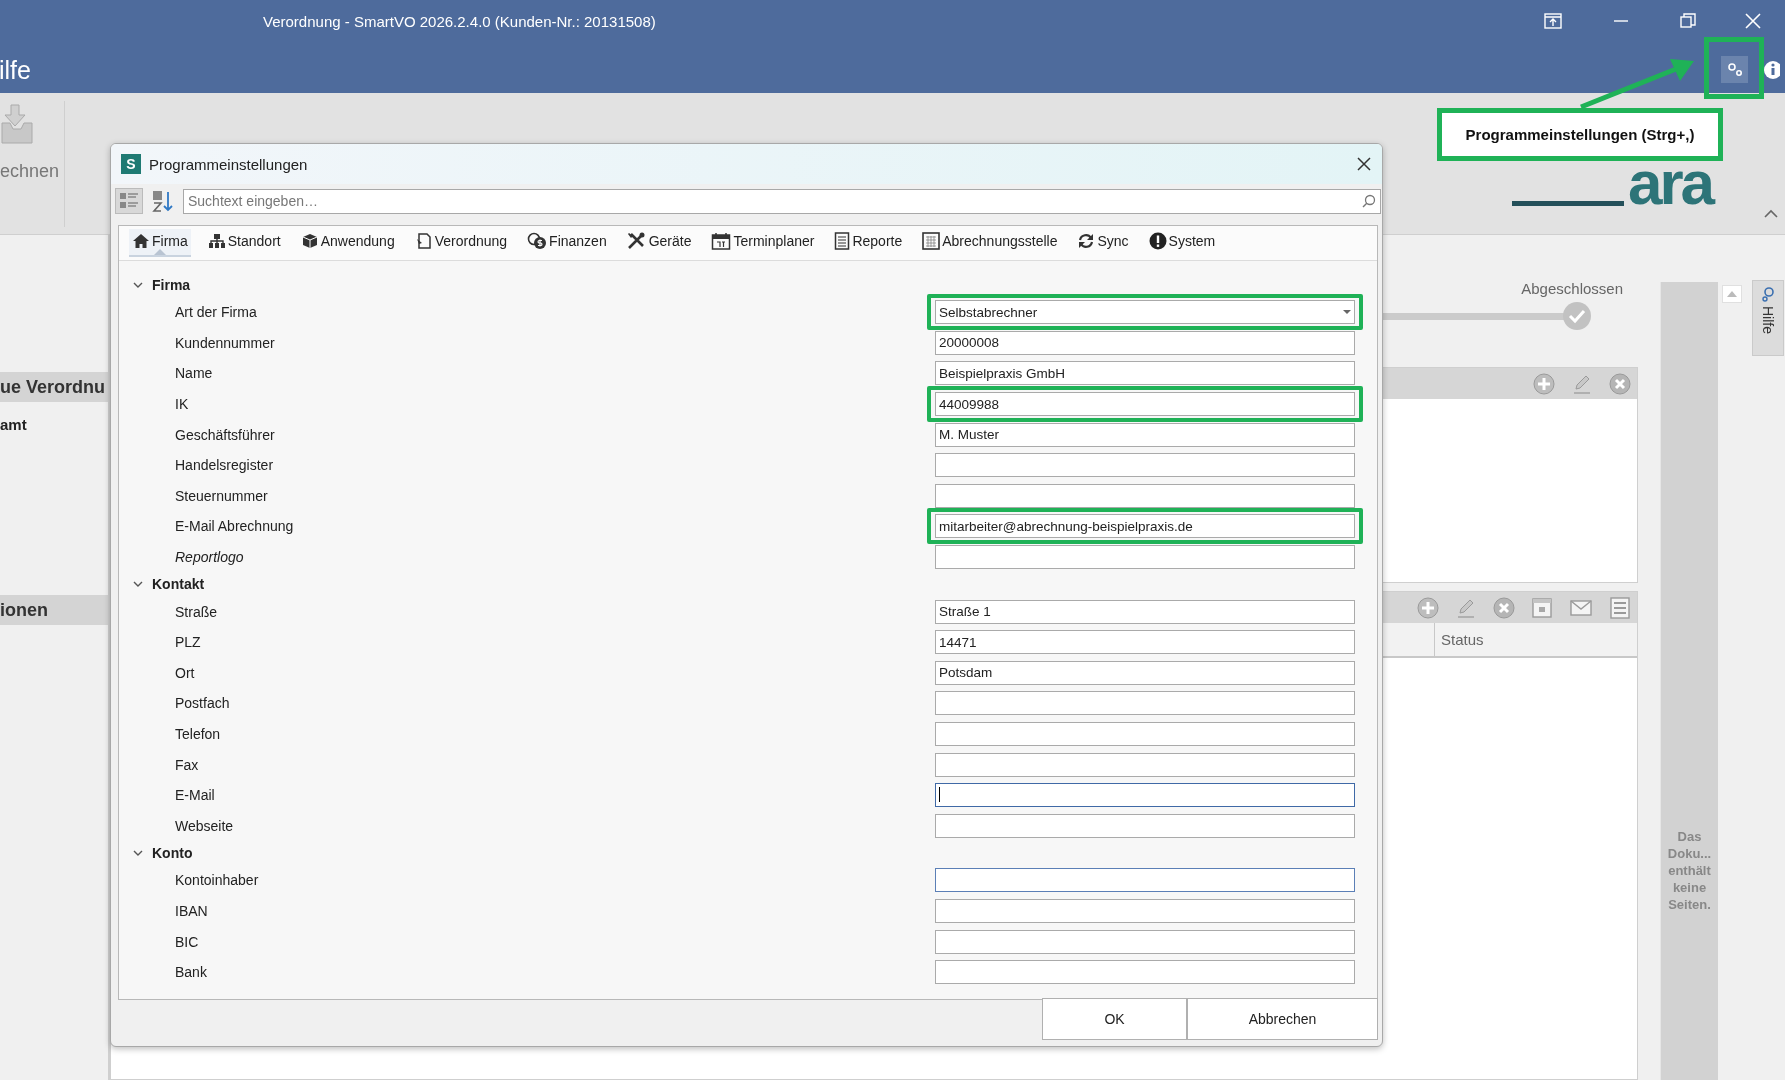 The width and height of the screenshot is (1785, 1080). What do you see at coordinates (131, 164) in the screenshot?
I see `app-logo: S` at bounding box center [131, 164].